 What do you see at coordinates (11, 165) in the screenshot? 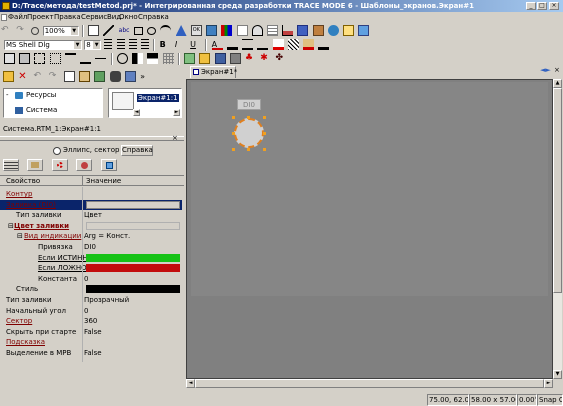
I see `props-list-icon` at bounding box center [11, 165].